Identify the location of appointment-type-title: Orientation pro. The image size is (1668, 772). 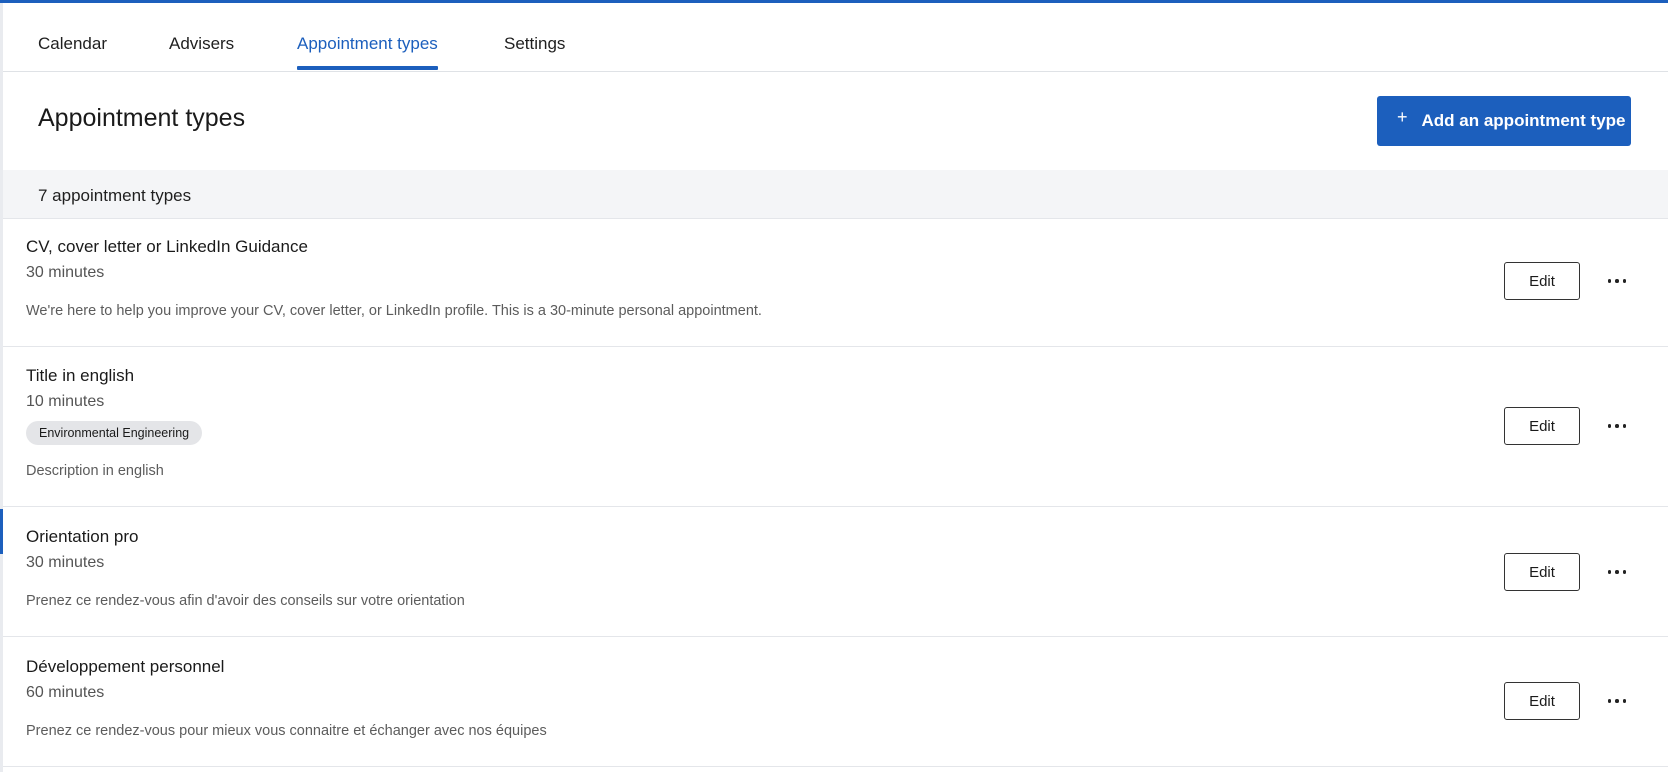
(82, 536).